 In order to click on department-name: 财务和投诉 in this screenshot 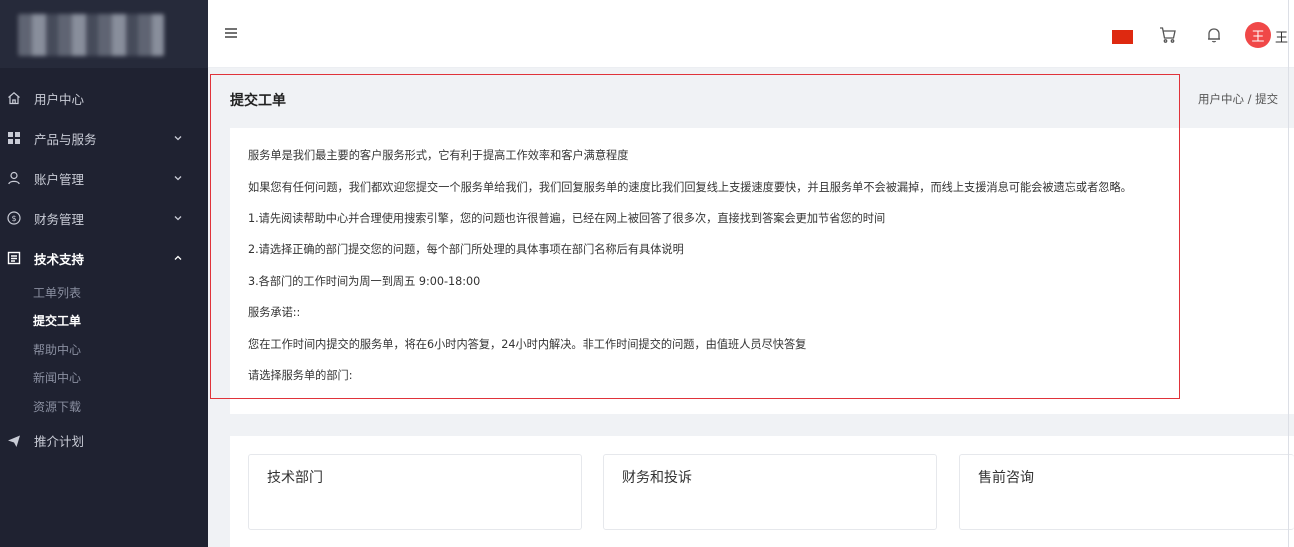, I will do `click(657, 478)`.